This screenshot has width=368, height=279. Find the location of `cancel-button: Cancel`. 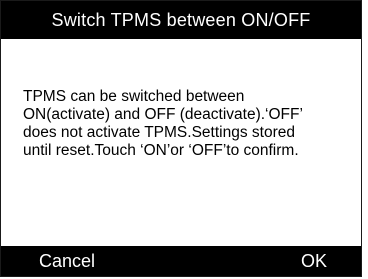

cancel-button: Cancel is located at coordinates (67, 261).